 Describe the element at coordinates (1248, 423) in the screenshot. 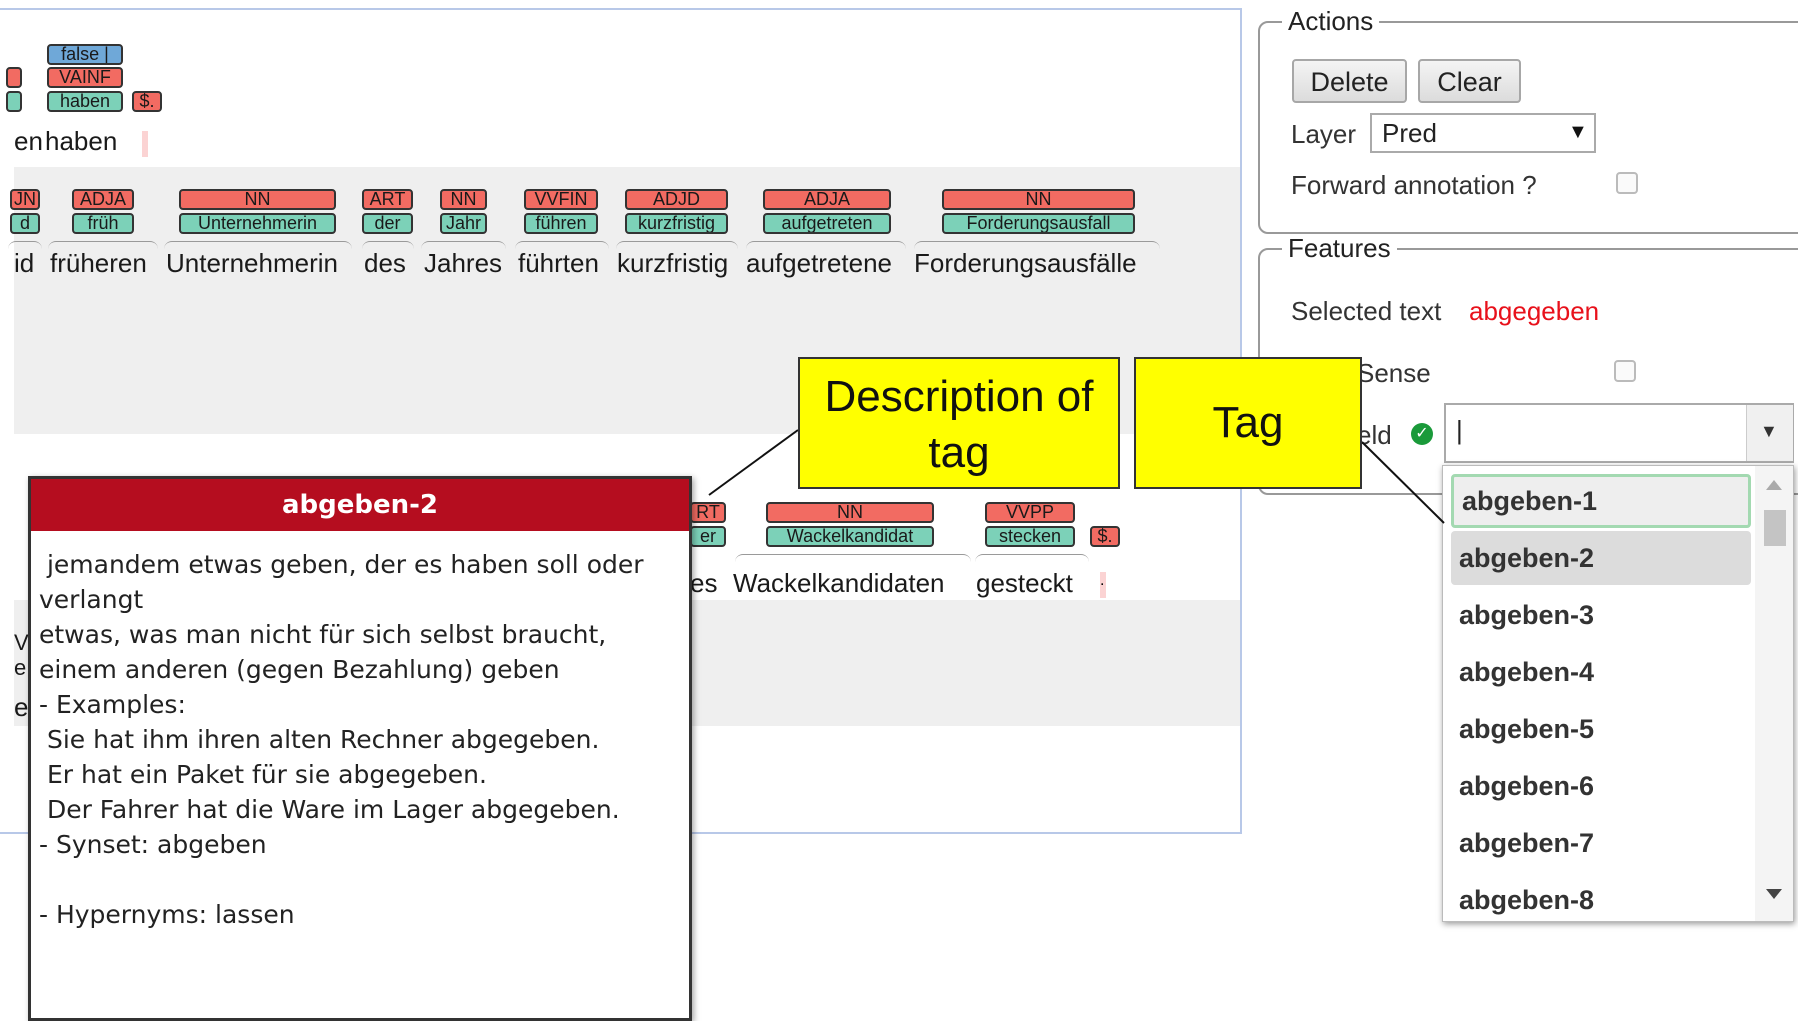

I see `callout-tag: Tag` at that location.